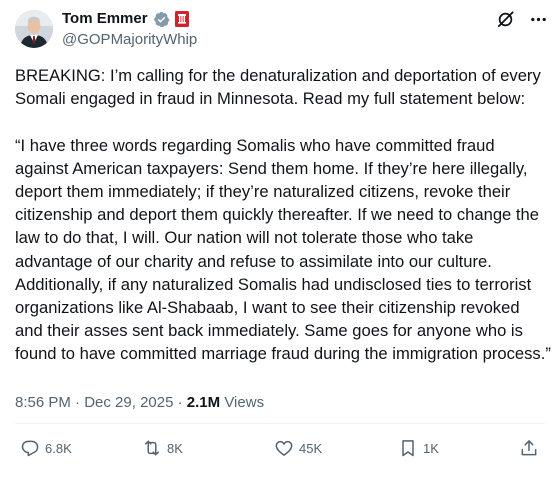  I want to click on repost-icon, so click(152, 448).